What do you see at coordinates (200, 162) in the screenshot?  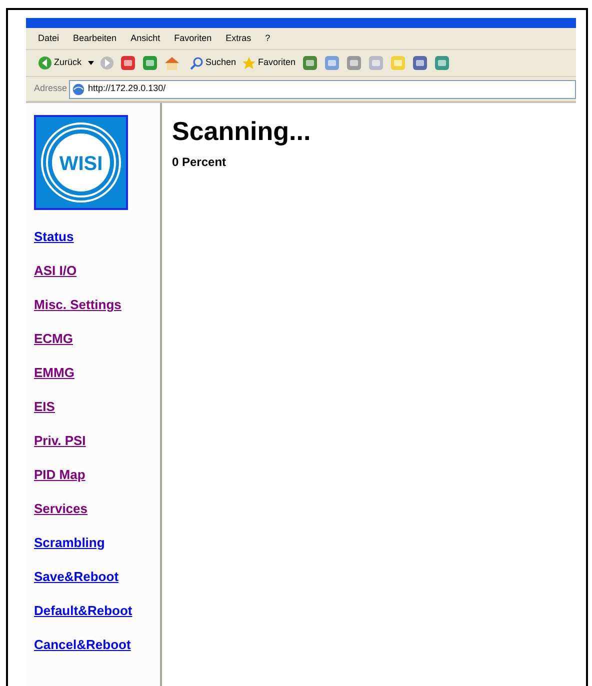 I see `progress-text: 0 Percent` at bounding box center [200, 162].